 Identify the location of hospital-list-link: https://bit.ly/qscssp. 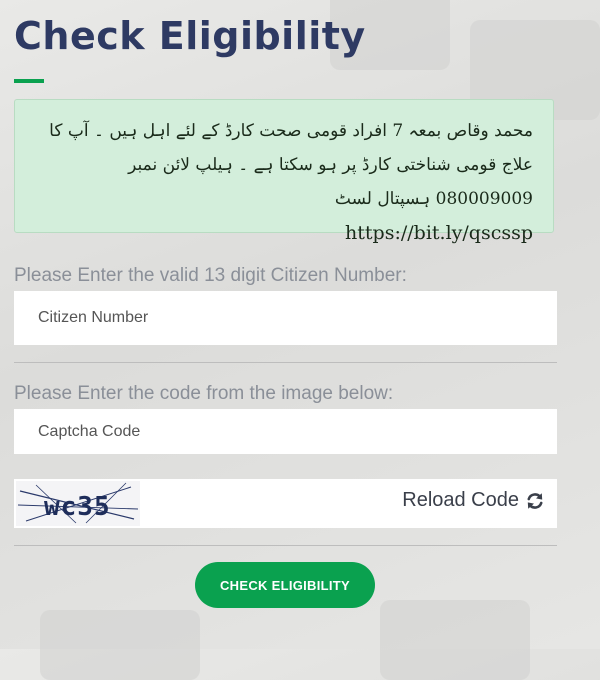
(284, 233).